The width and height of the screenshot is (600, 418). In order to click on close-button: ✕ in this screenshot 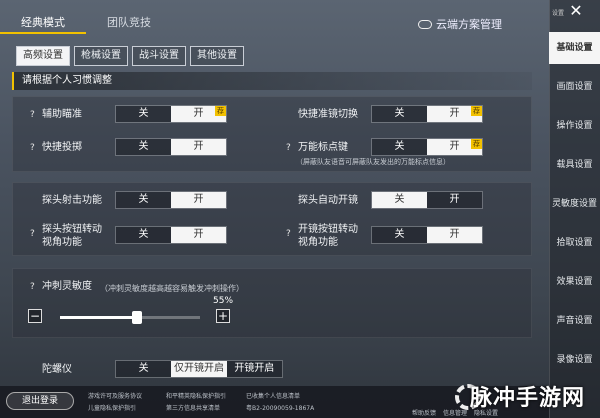, I will do `click(576, 11)`.